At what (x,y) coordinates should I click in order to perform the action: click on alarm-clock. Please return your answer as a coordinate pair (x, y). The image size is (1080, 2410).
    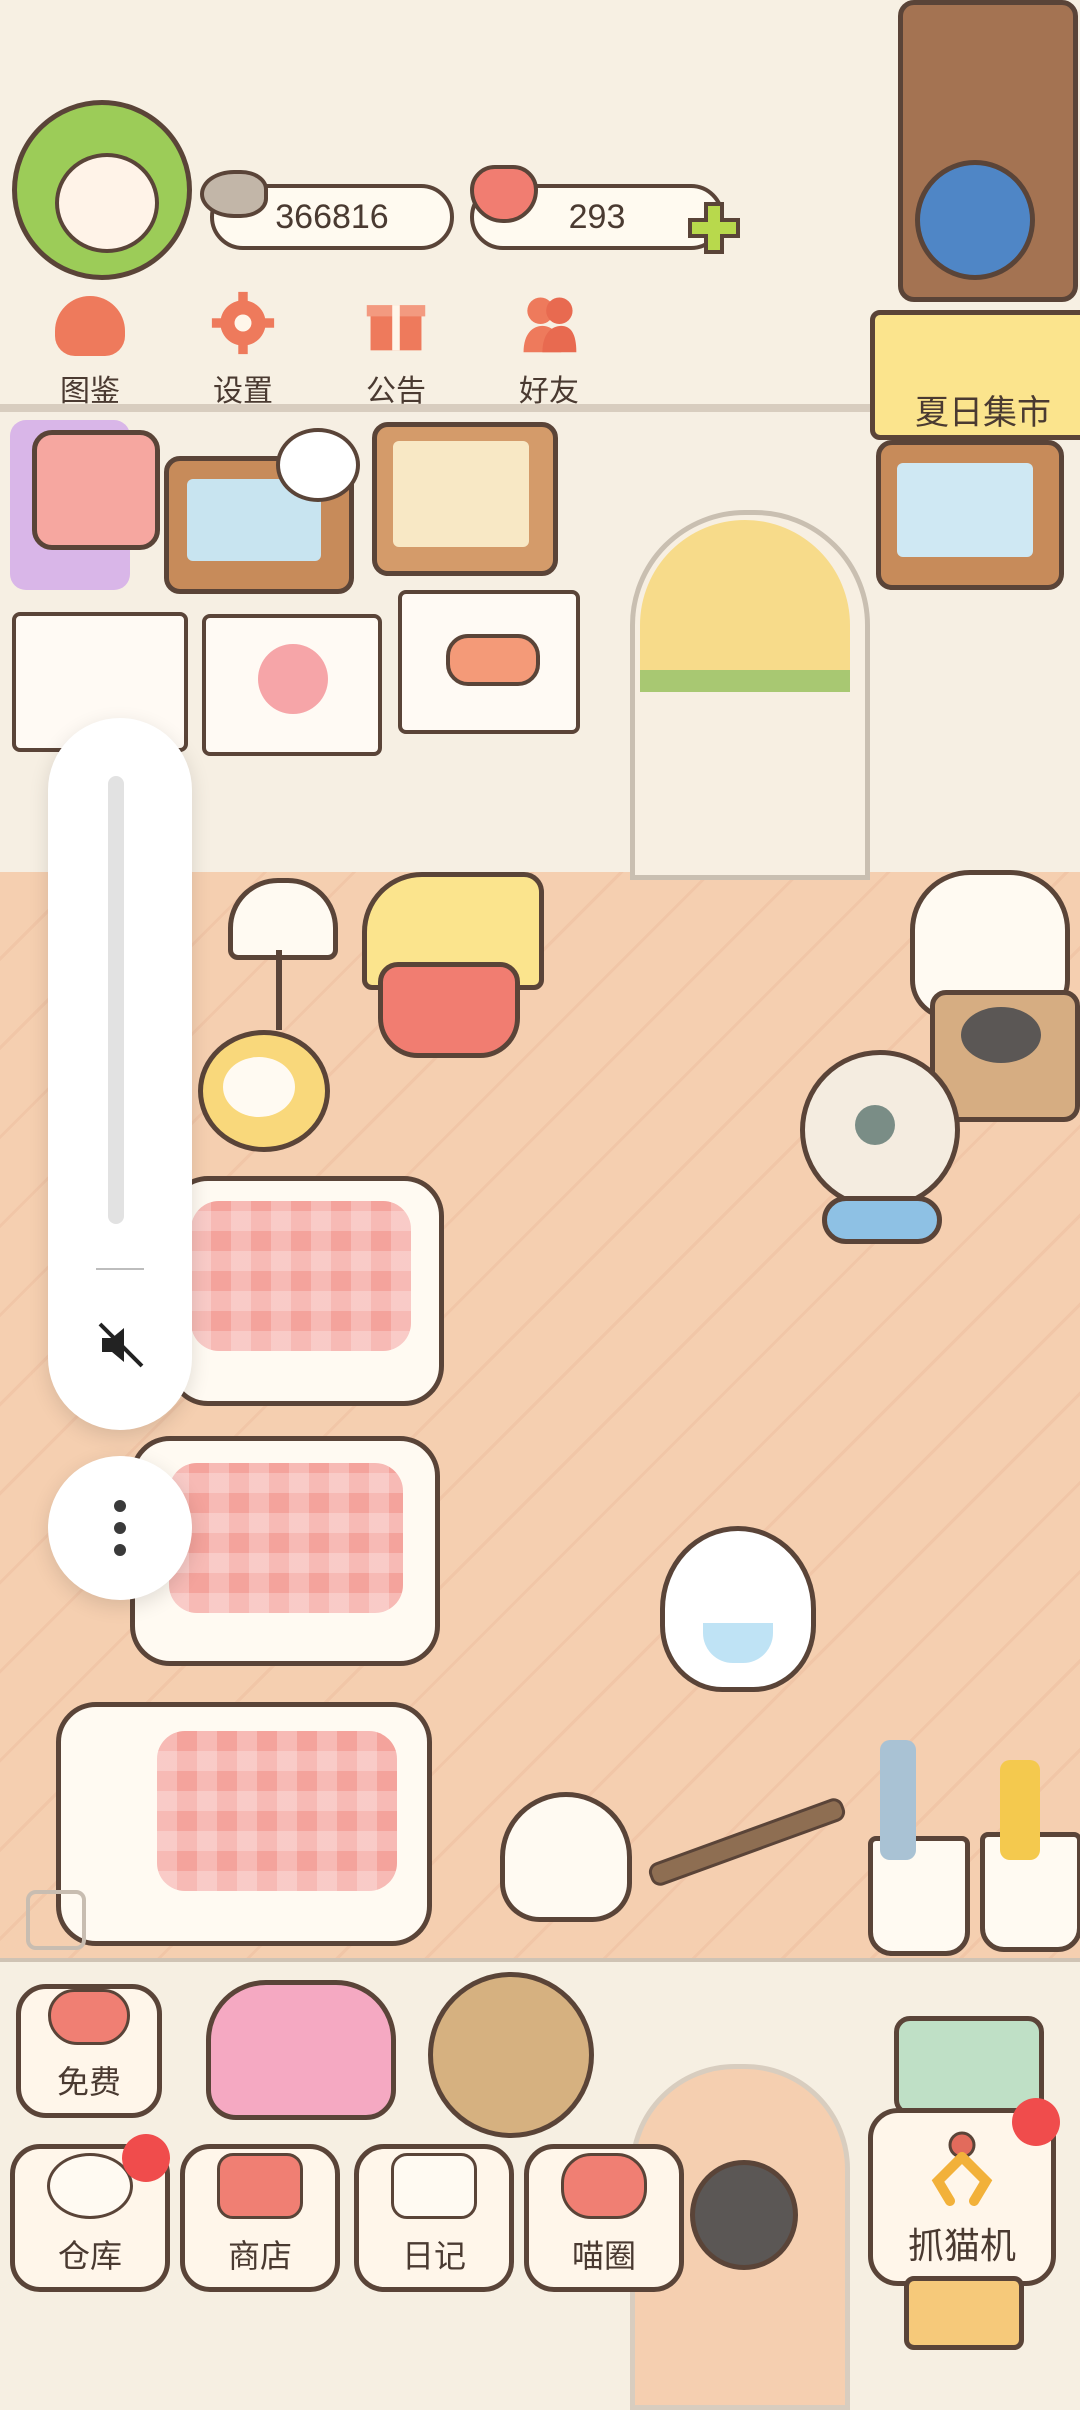
    Looking at the image, I should click on (264, 1091).